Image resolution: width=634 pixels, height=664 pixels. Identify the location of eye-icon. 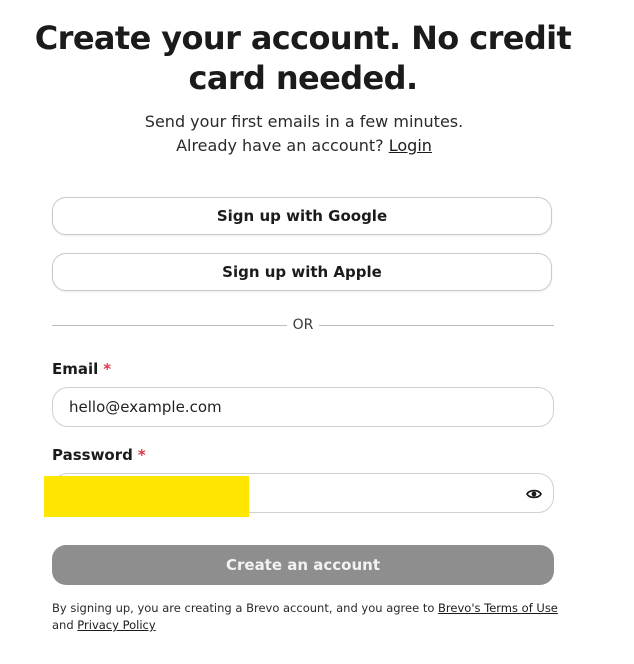
(534, 493).